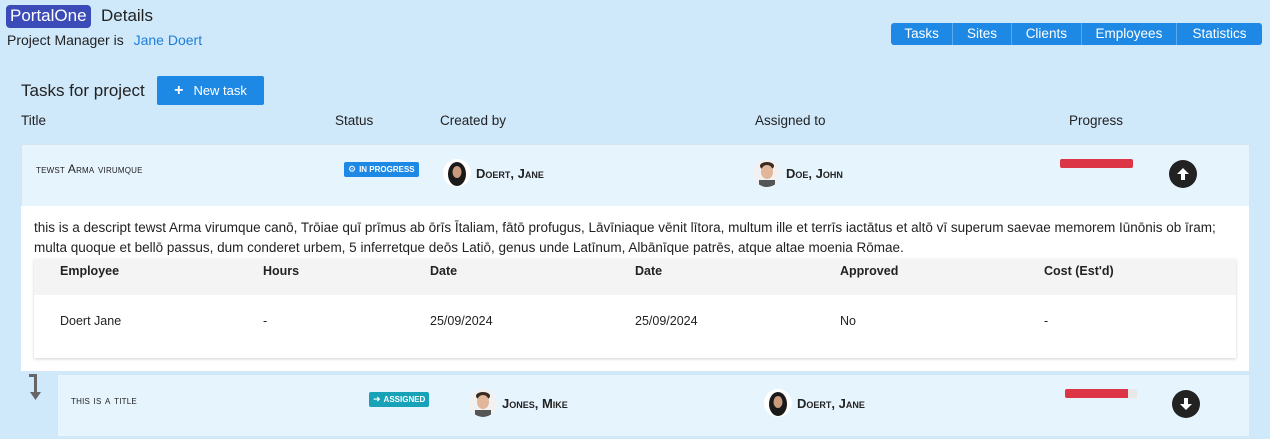 The image size is (1270, 439). Describe the element at coordinates (104, 400) in the screenshot. I see `task-title: this is a title` at that location.